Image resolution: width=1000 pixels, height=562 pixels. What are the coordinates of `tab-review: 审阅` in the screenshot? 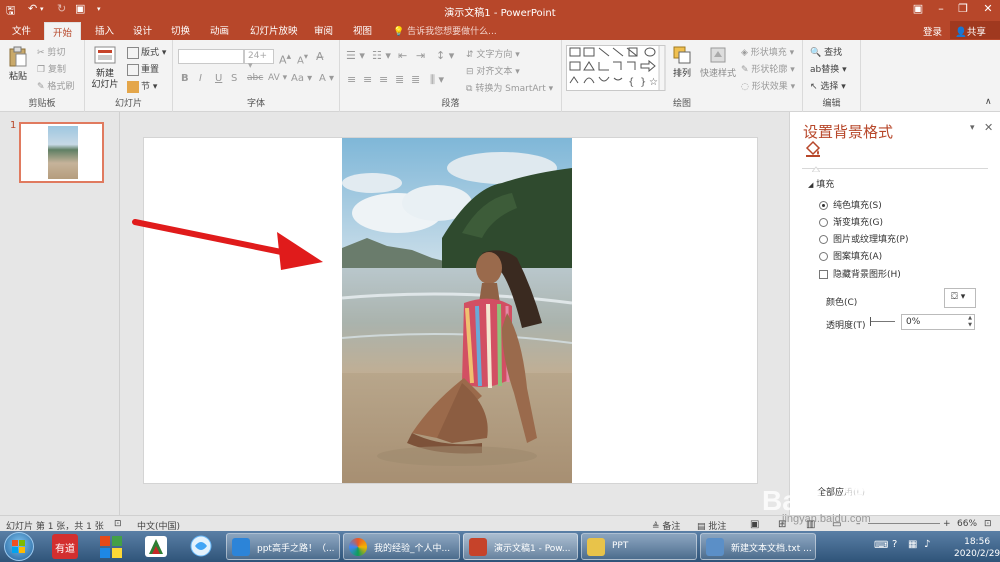 It's located at (323, 30).